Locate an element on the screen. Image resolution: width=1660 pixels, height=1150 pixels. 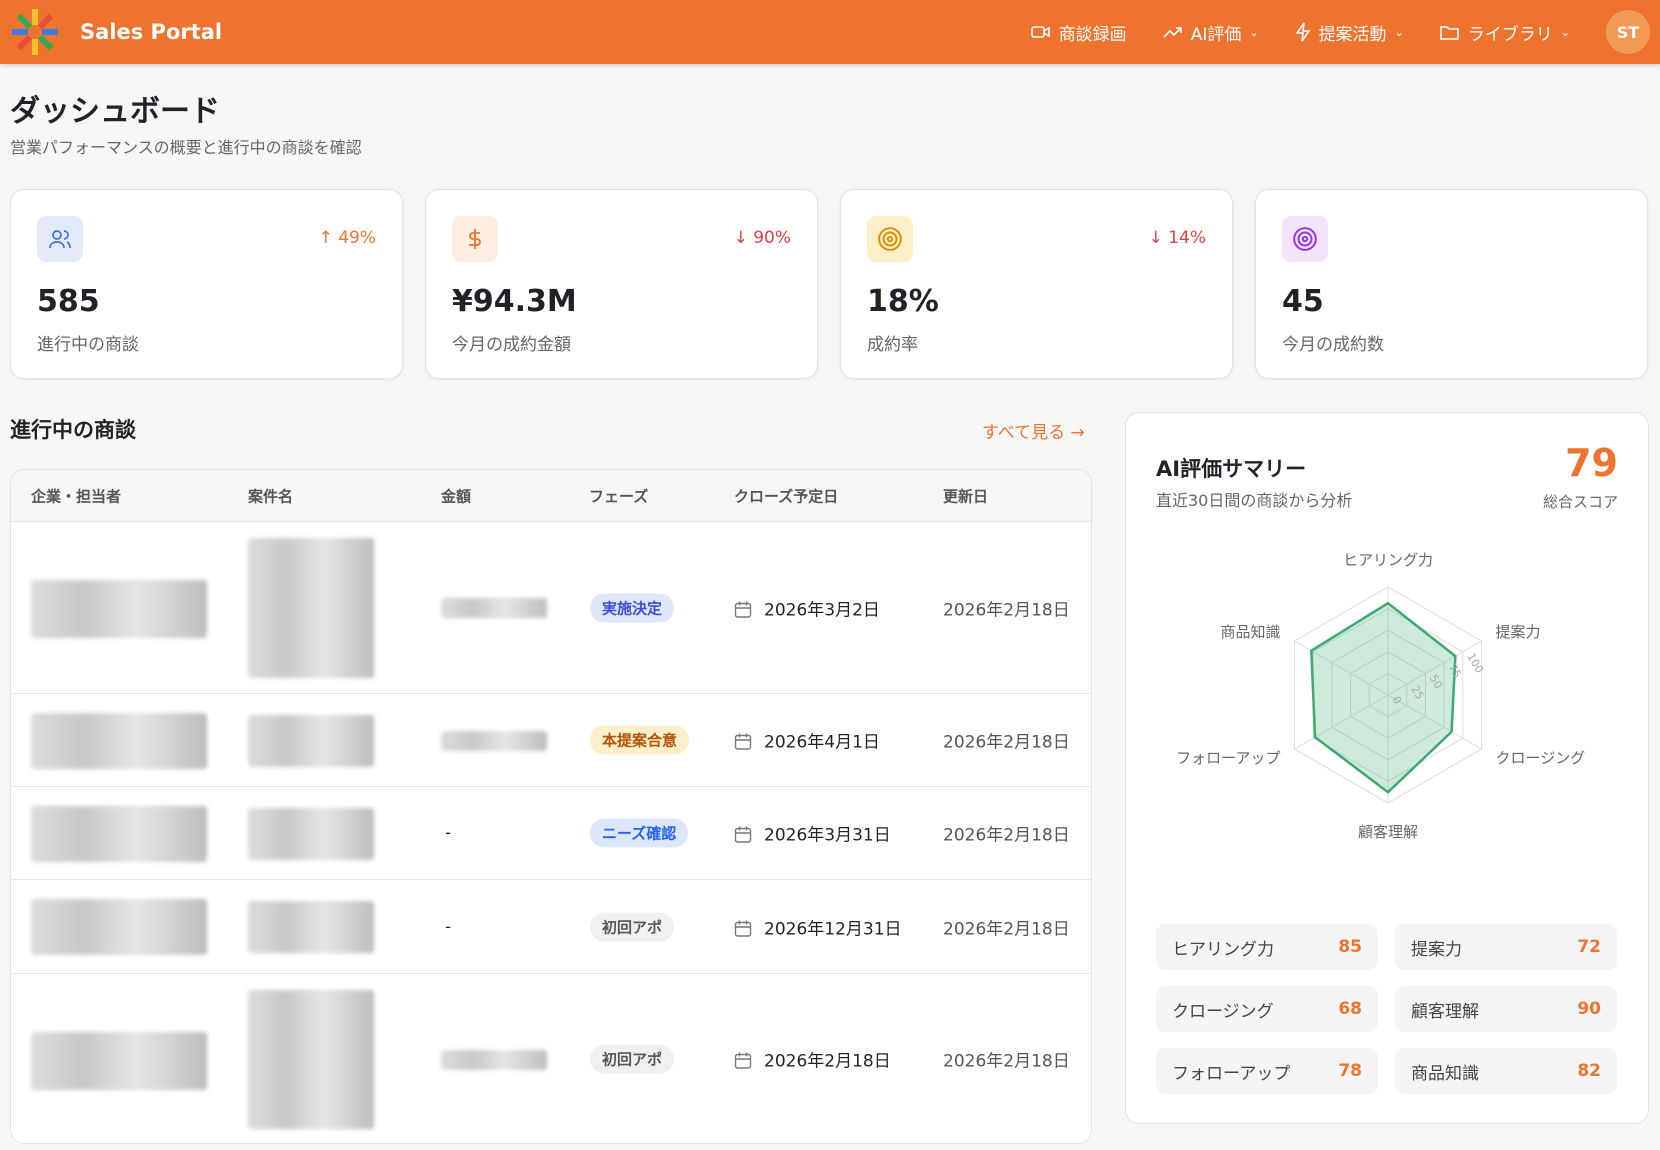
score-label: 商品知識 is located at coordinates (1445, 1073).